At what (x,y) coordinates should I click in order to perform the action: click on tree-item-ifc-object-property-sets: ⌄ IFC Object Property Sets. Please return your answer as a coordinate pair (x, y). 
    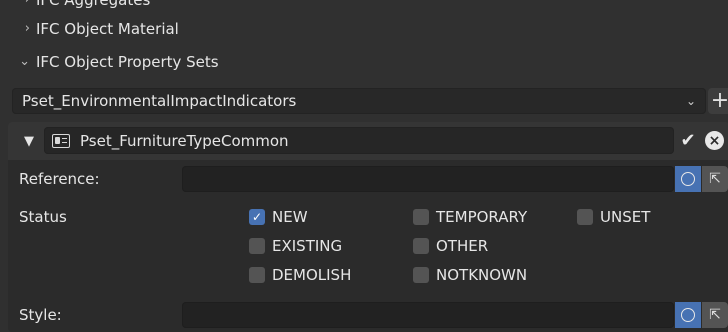
    Looking at the image, I should click on (364, 61).